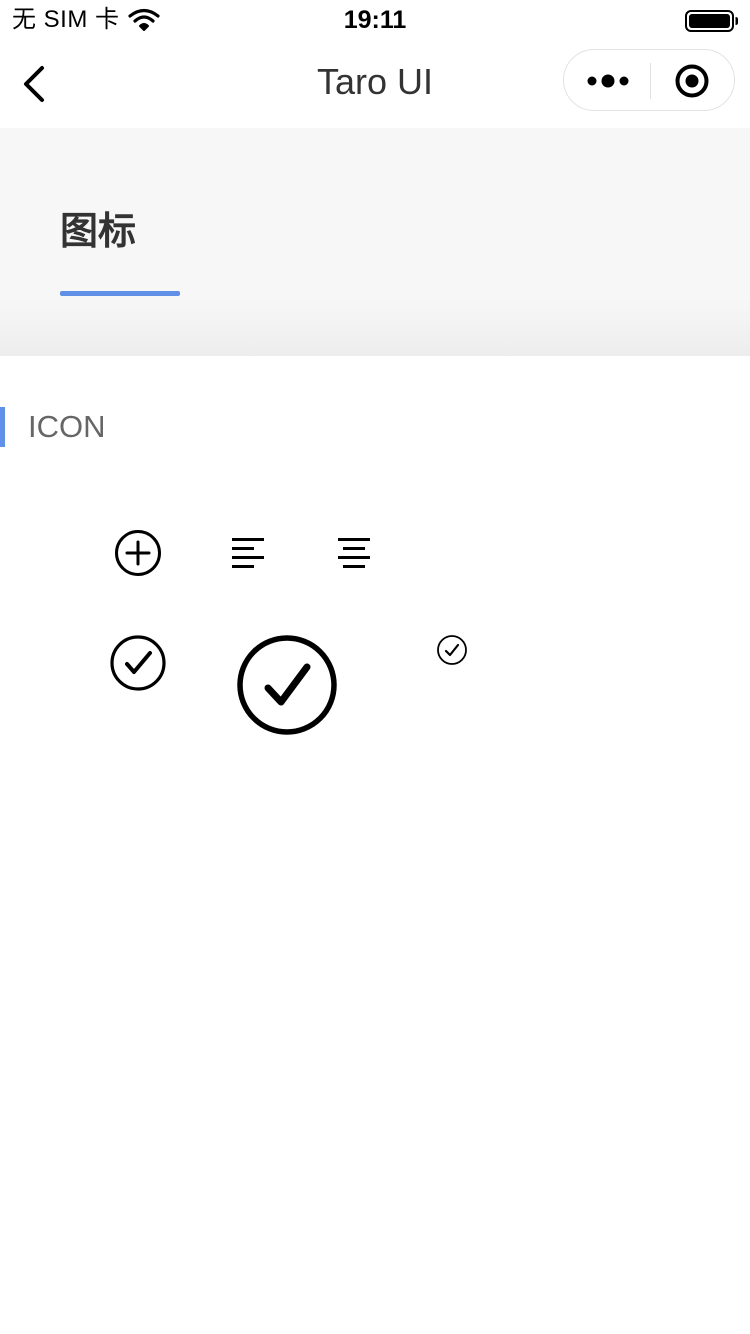 This screenshot has width=750, height=1334. I want to click on align-center-icon, so click(354, 553).